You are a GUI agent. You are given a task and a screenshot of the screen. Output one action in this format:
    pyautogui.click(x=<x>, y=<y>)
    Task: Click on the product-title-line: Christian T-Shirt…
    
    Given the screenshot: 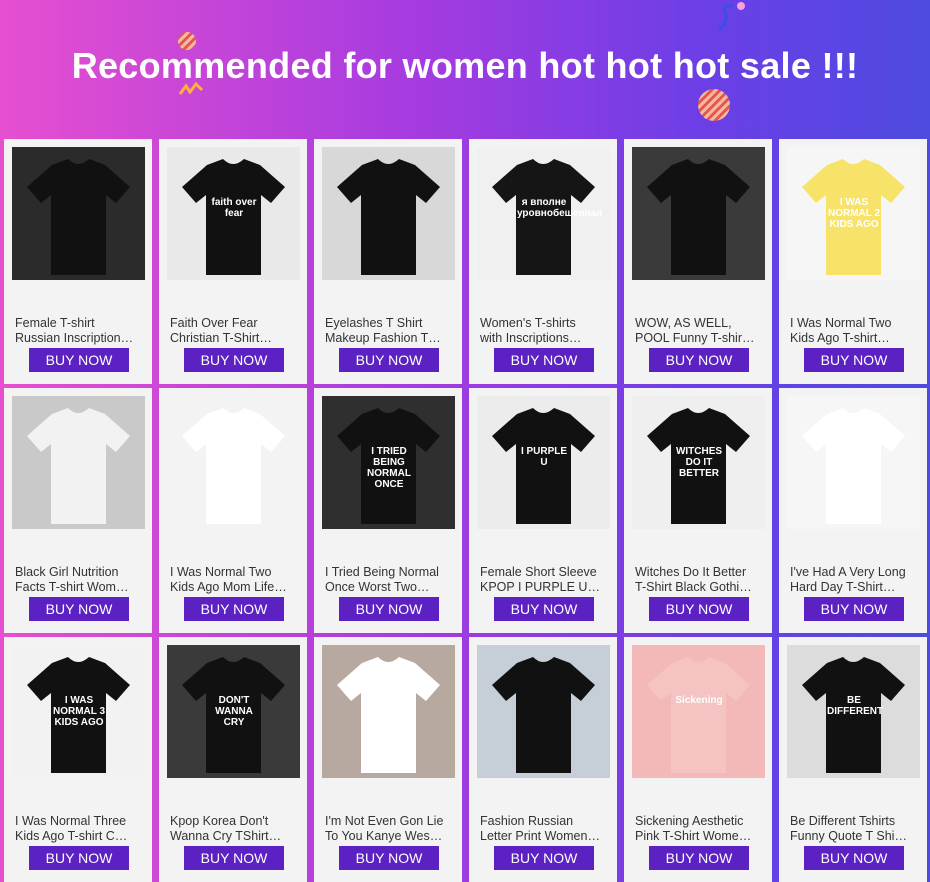 What is the action you would take?
    pyautogui.click(x=234, y=338)
    